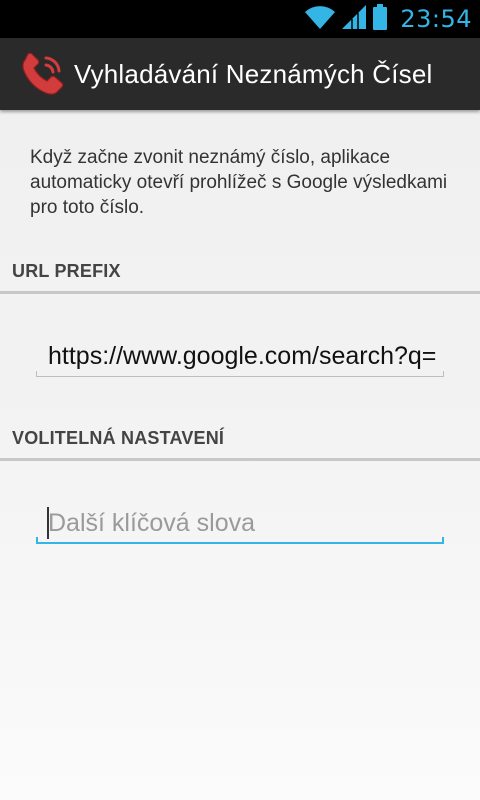  I want to click on section-header-optional: VOLITELNÁ NASTAVENÍ, so click(118, 438).